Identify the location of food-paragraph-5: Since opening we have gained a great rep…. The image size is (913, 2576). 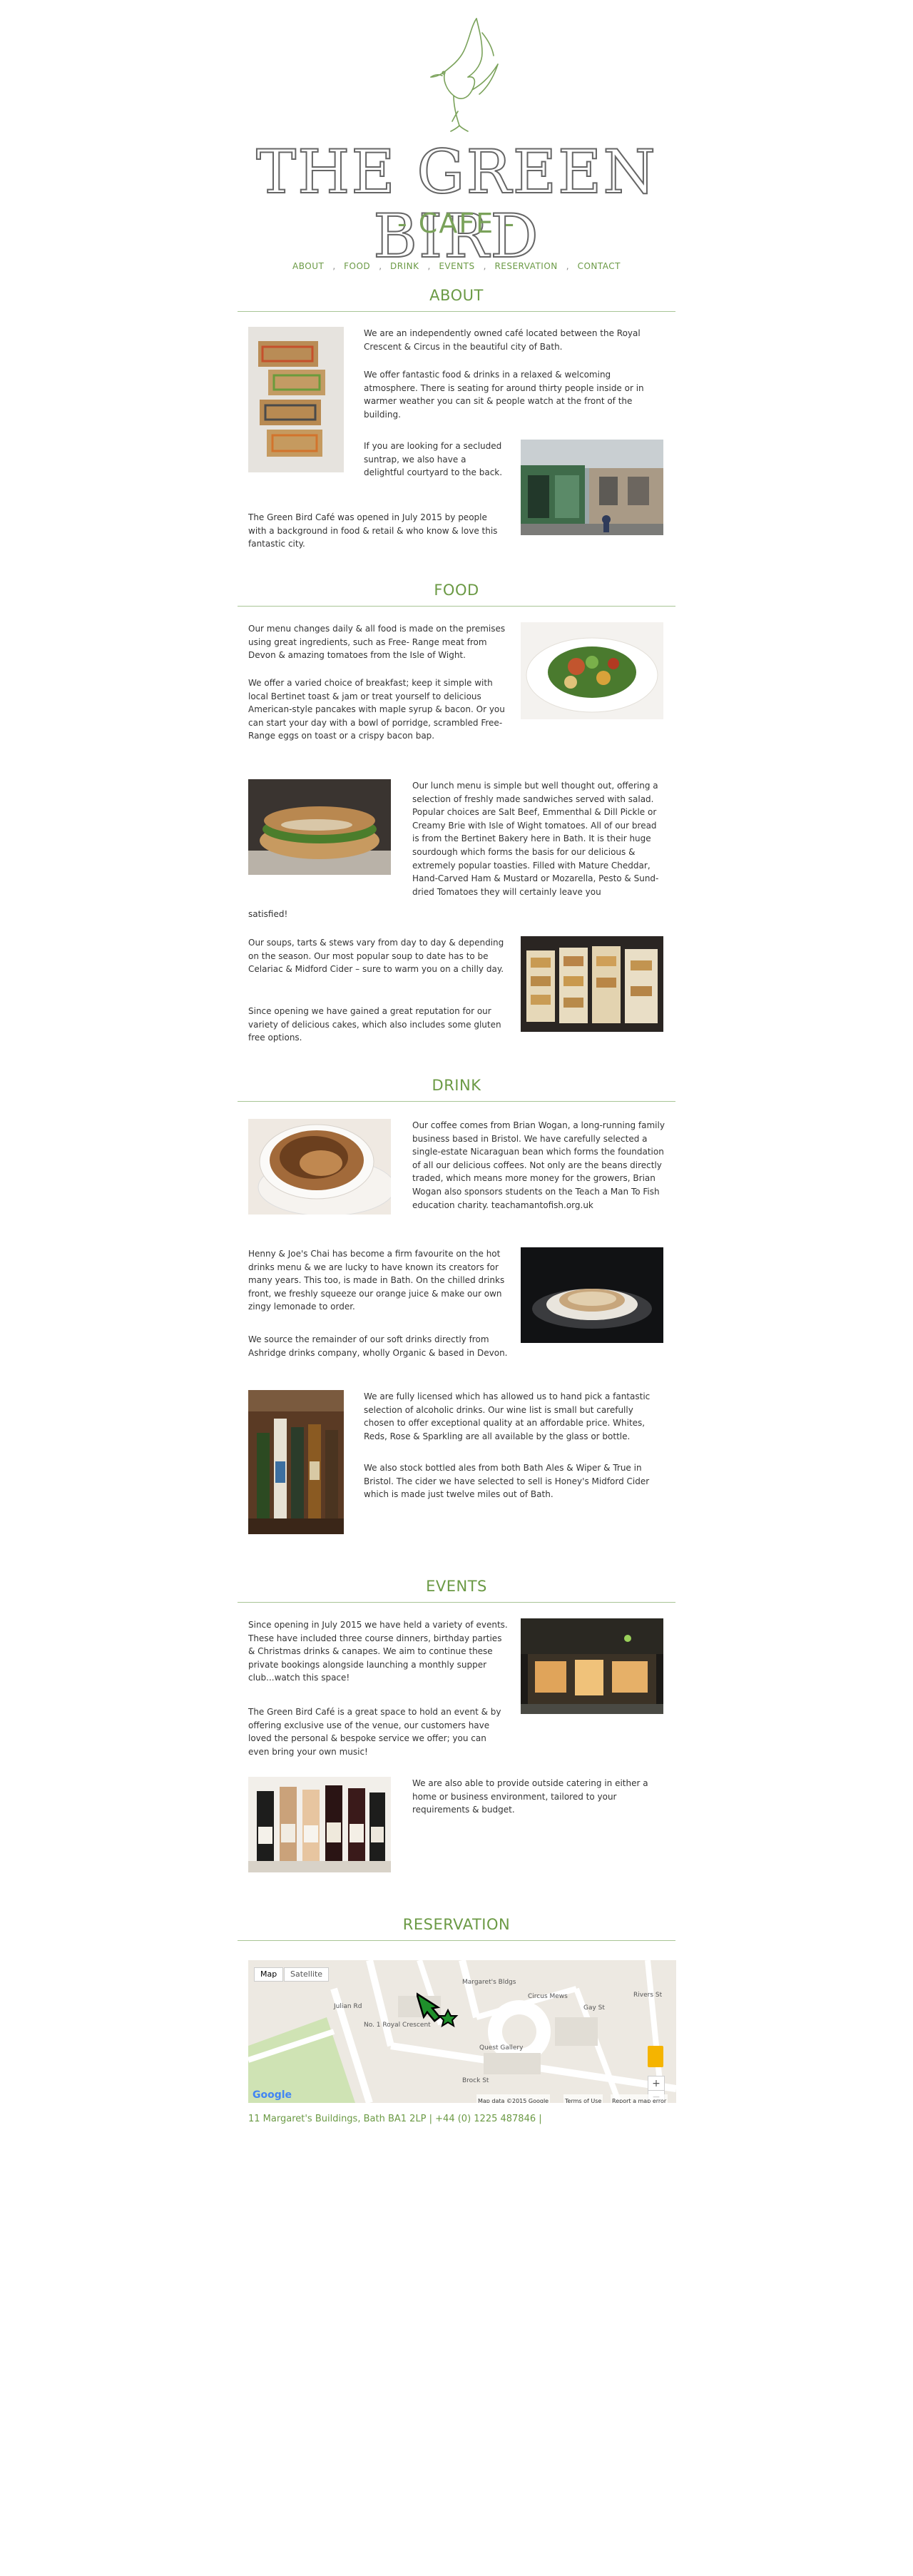
(374, 1024).